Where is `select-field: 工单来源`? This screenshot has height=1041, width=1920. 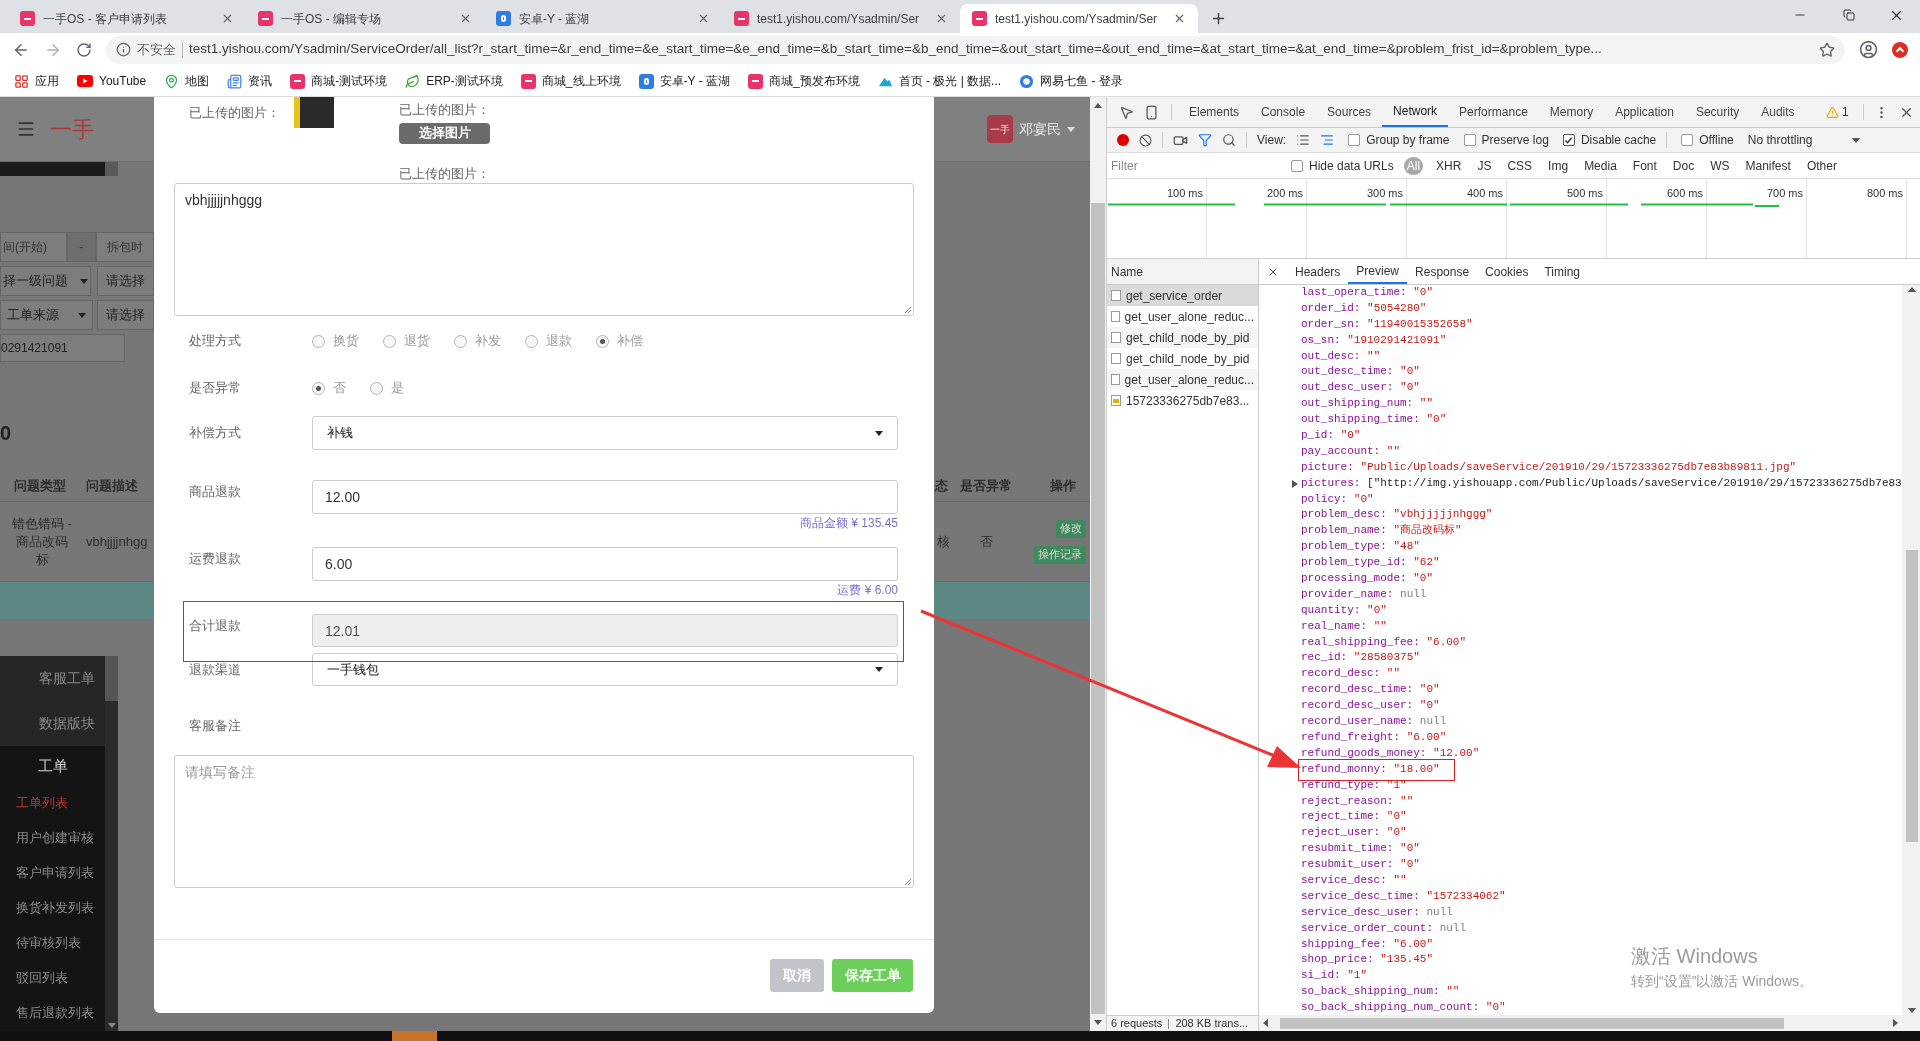 select-field: 工单来源 is located at coordinates (46, 315).